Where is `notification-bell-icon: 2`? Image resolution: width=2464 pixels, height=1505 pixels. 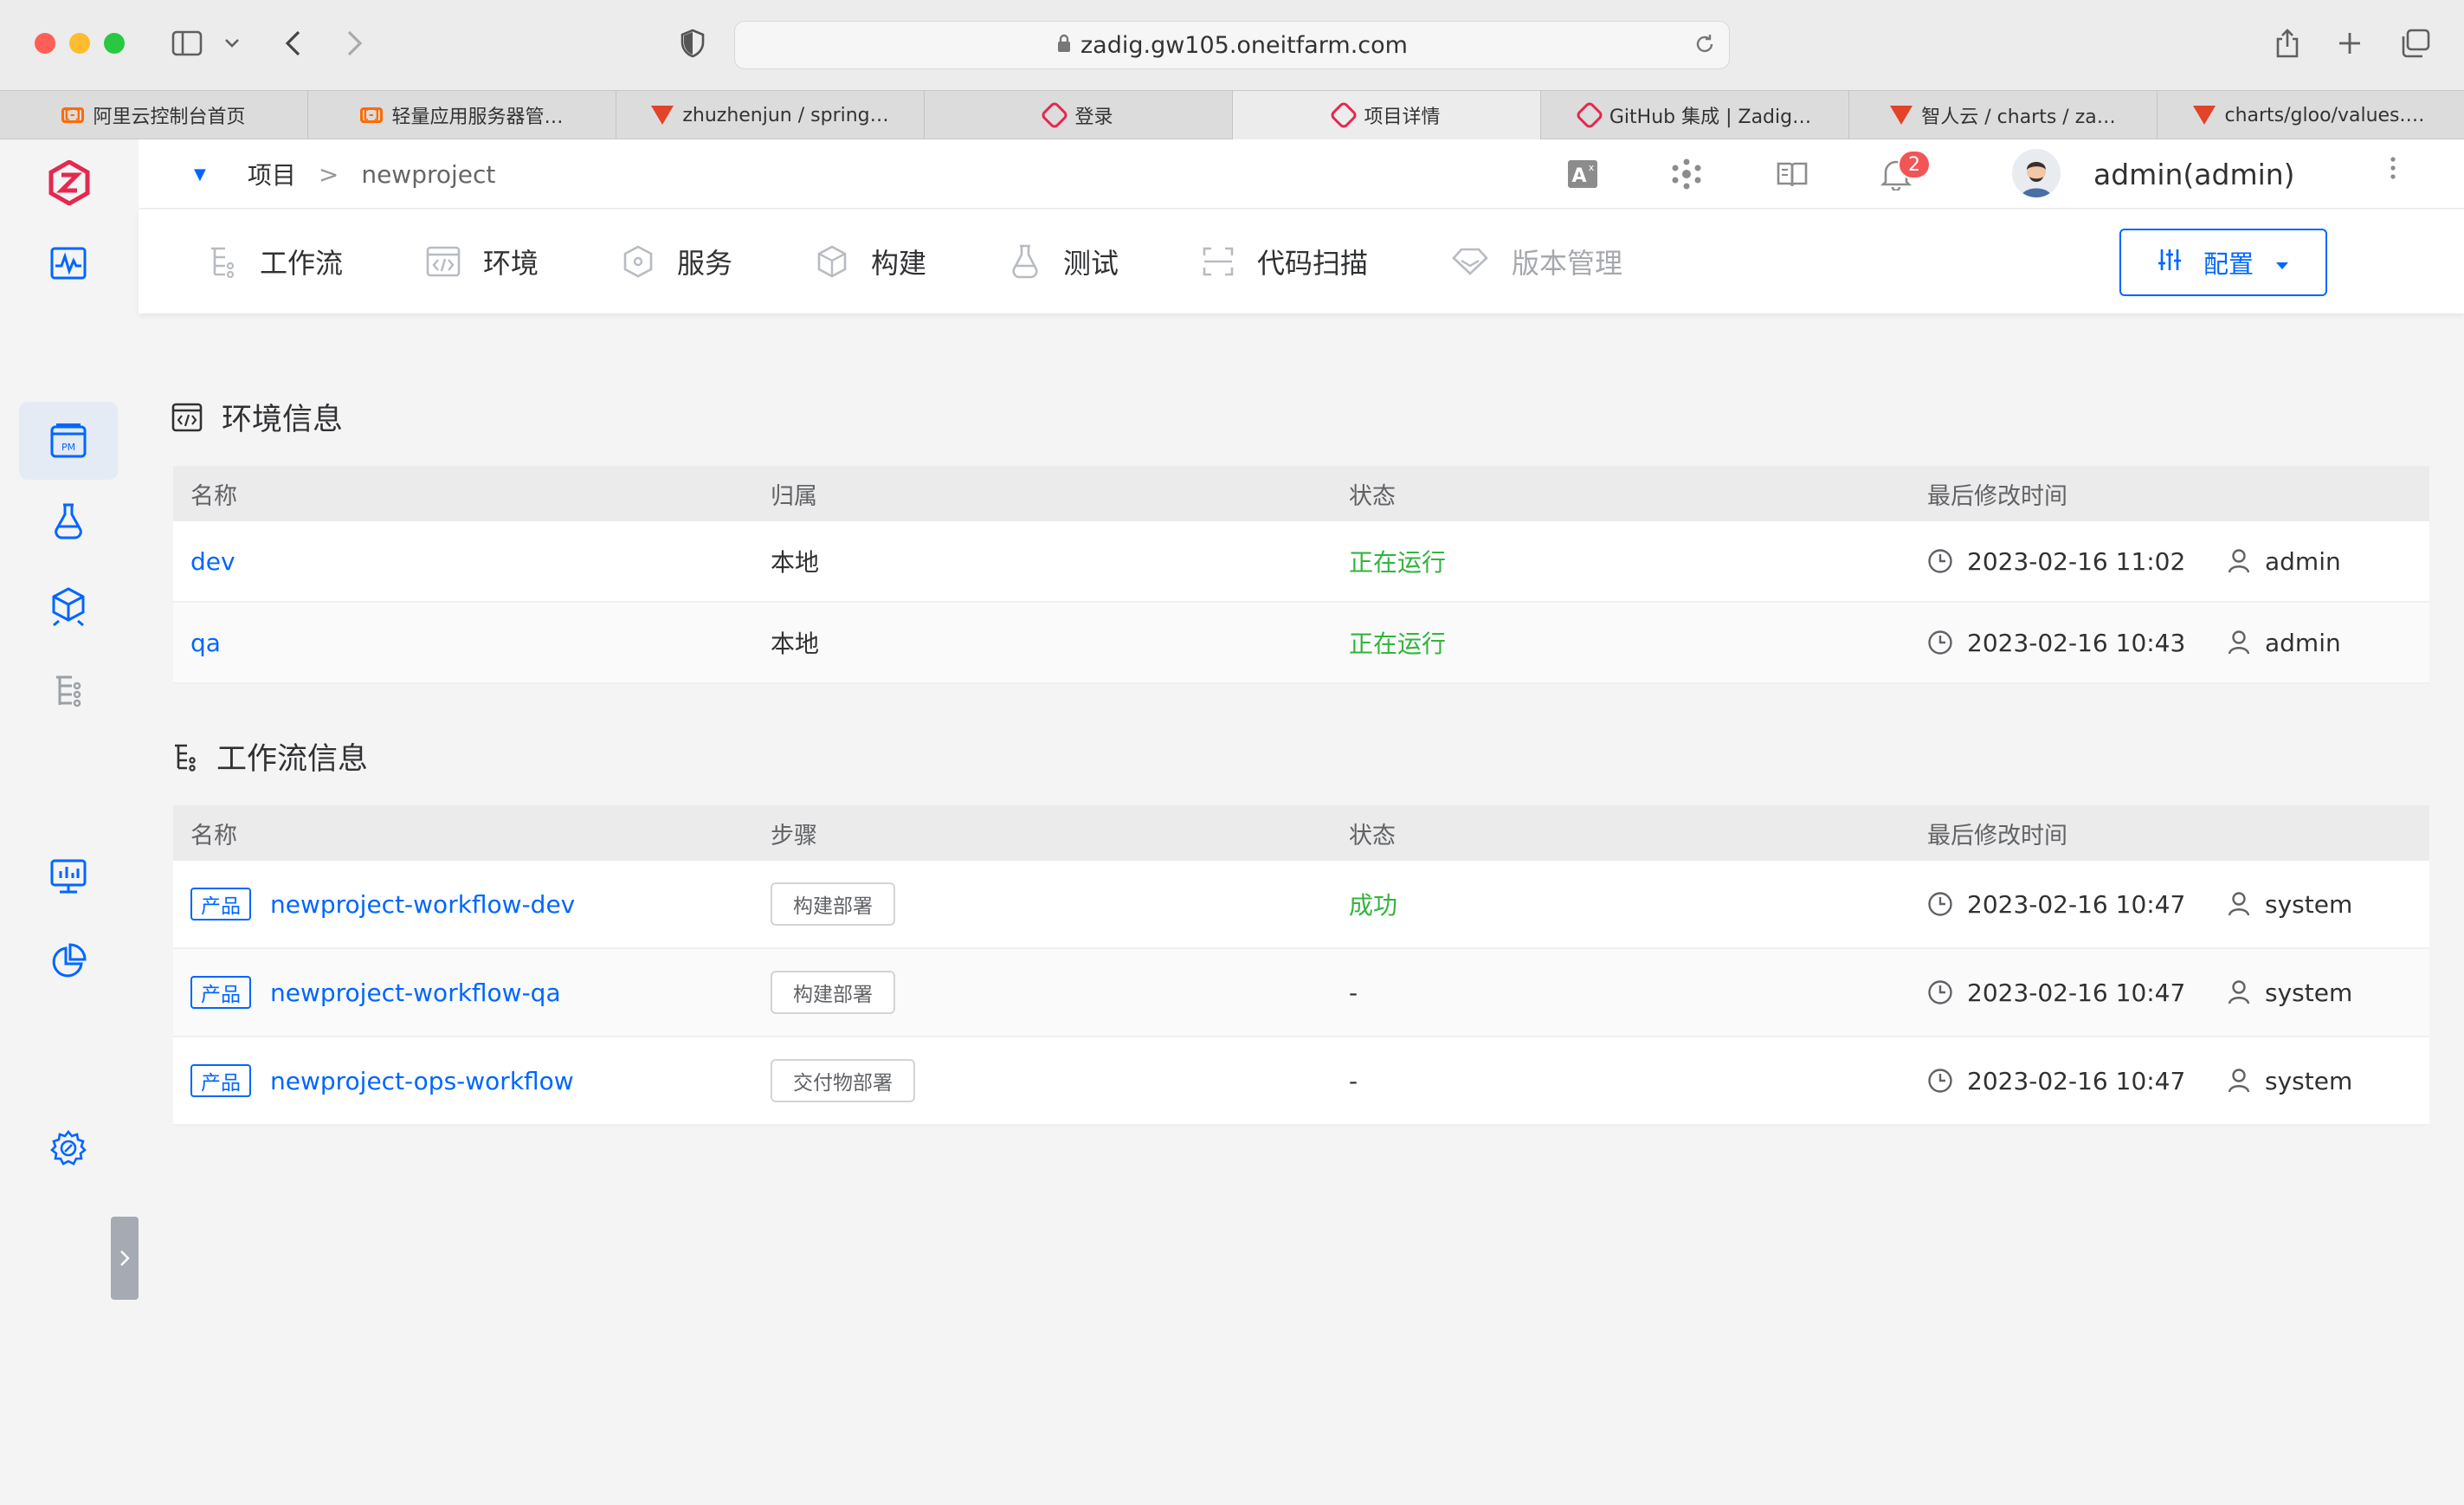 notification-bell-icon: 2 is located at coordinates (1904, 171).